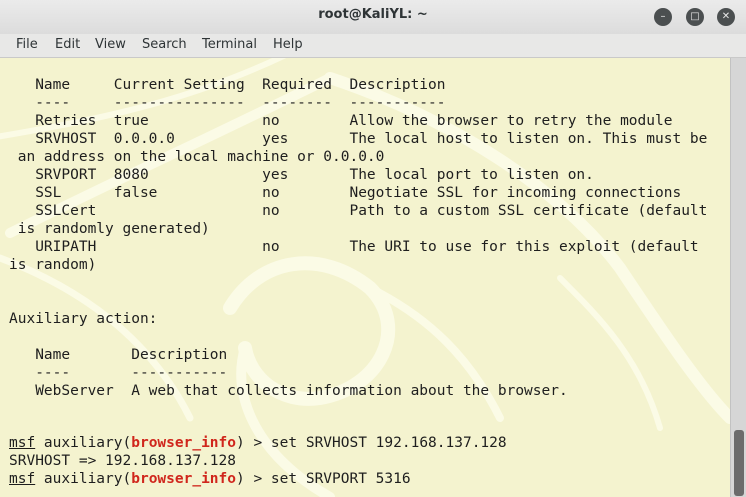 The image size is (746, 497). Describe the element at coordinates (27, 44) in the screenshot. I see `menu-file: File` at that location.